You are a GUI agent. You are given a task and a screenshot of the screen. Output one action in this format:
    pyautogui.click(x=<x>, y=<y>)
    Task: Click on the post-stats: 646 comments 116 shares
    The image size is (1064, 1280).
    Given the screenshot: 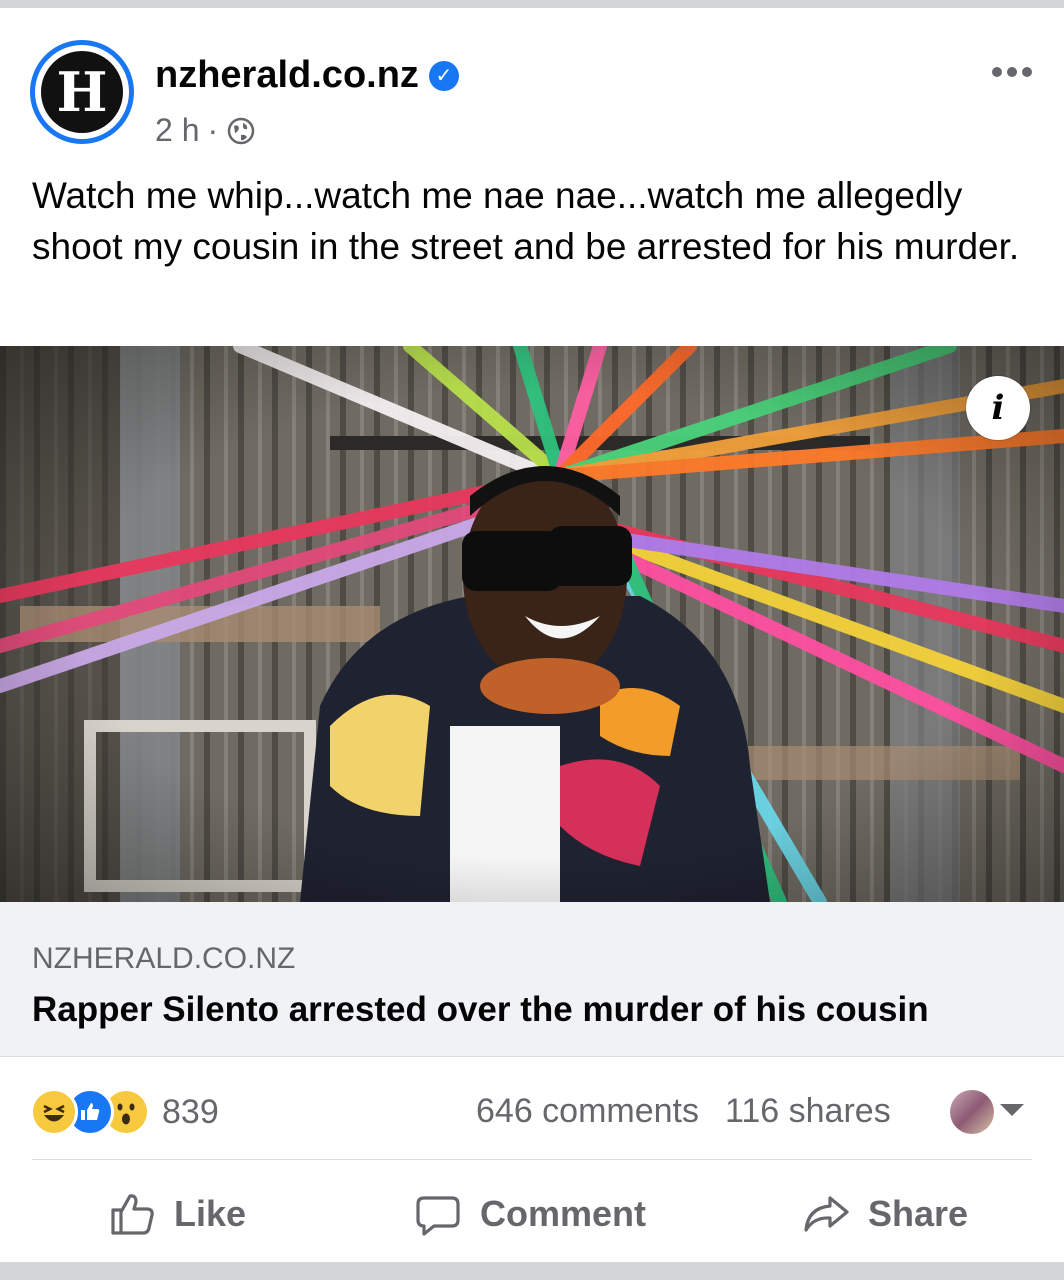 What is the action you would take?
    pyautogui.click(x=683, y=1111)
    